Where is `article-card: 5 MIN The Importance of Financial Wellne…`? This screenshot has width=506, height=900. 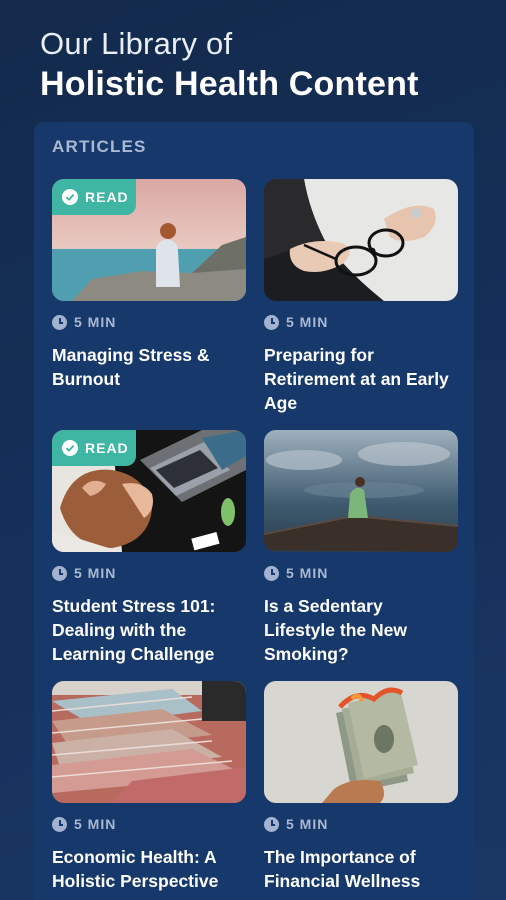
article-card: 5 MIN The Importance of Financial Wellne… is located at coordinates (361, 790).